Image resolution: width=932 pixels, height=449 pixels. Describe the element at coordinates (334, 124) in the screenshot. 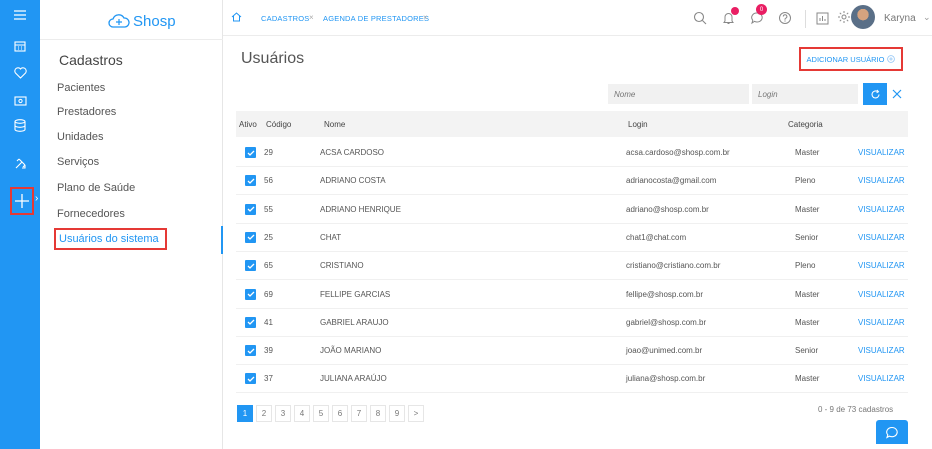

I see `column-header-nome: Nome` at that location.